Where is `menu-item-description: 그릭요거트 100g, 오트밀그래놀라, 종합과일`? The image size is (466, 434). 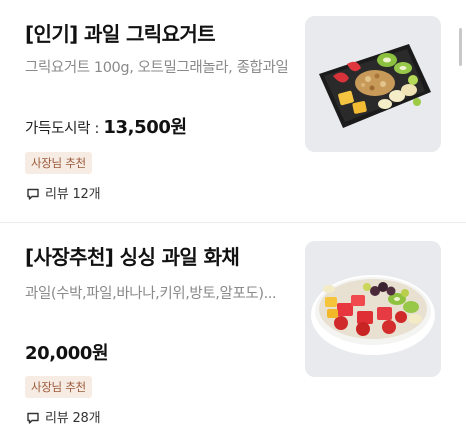
menu-item-description: 그릭요거트 100g, 오트밀그래놀라, 종합과일 is located at coordinates (157, 68).